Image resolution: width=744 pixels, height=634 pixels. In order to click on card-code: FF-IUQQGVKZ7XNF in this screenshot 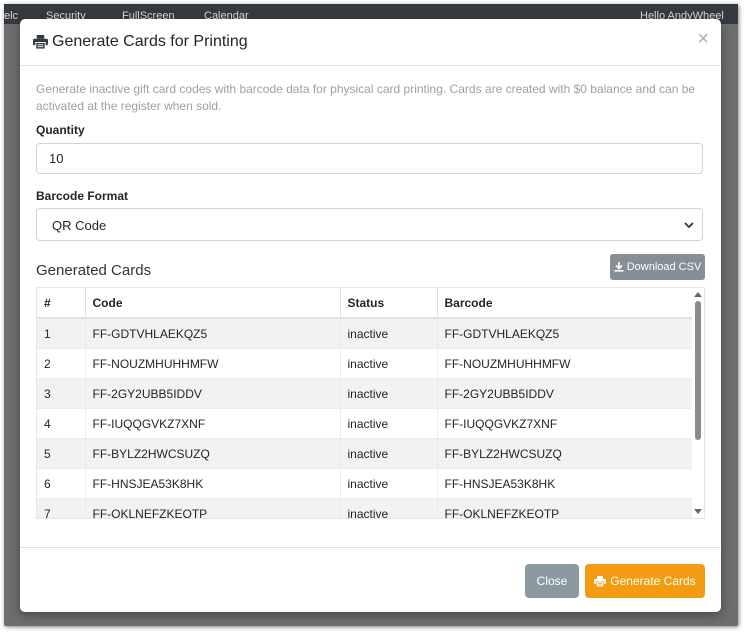, I will do `click(213, 423)`.